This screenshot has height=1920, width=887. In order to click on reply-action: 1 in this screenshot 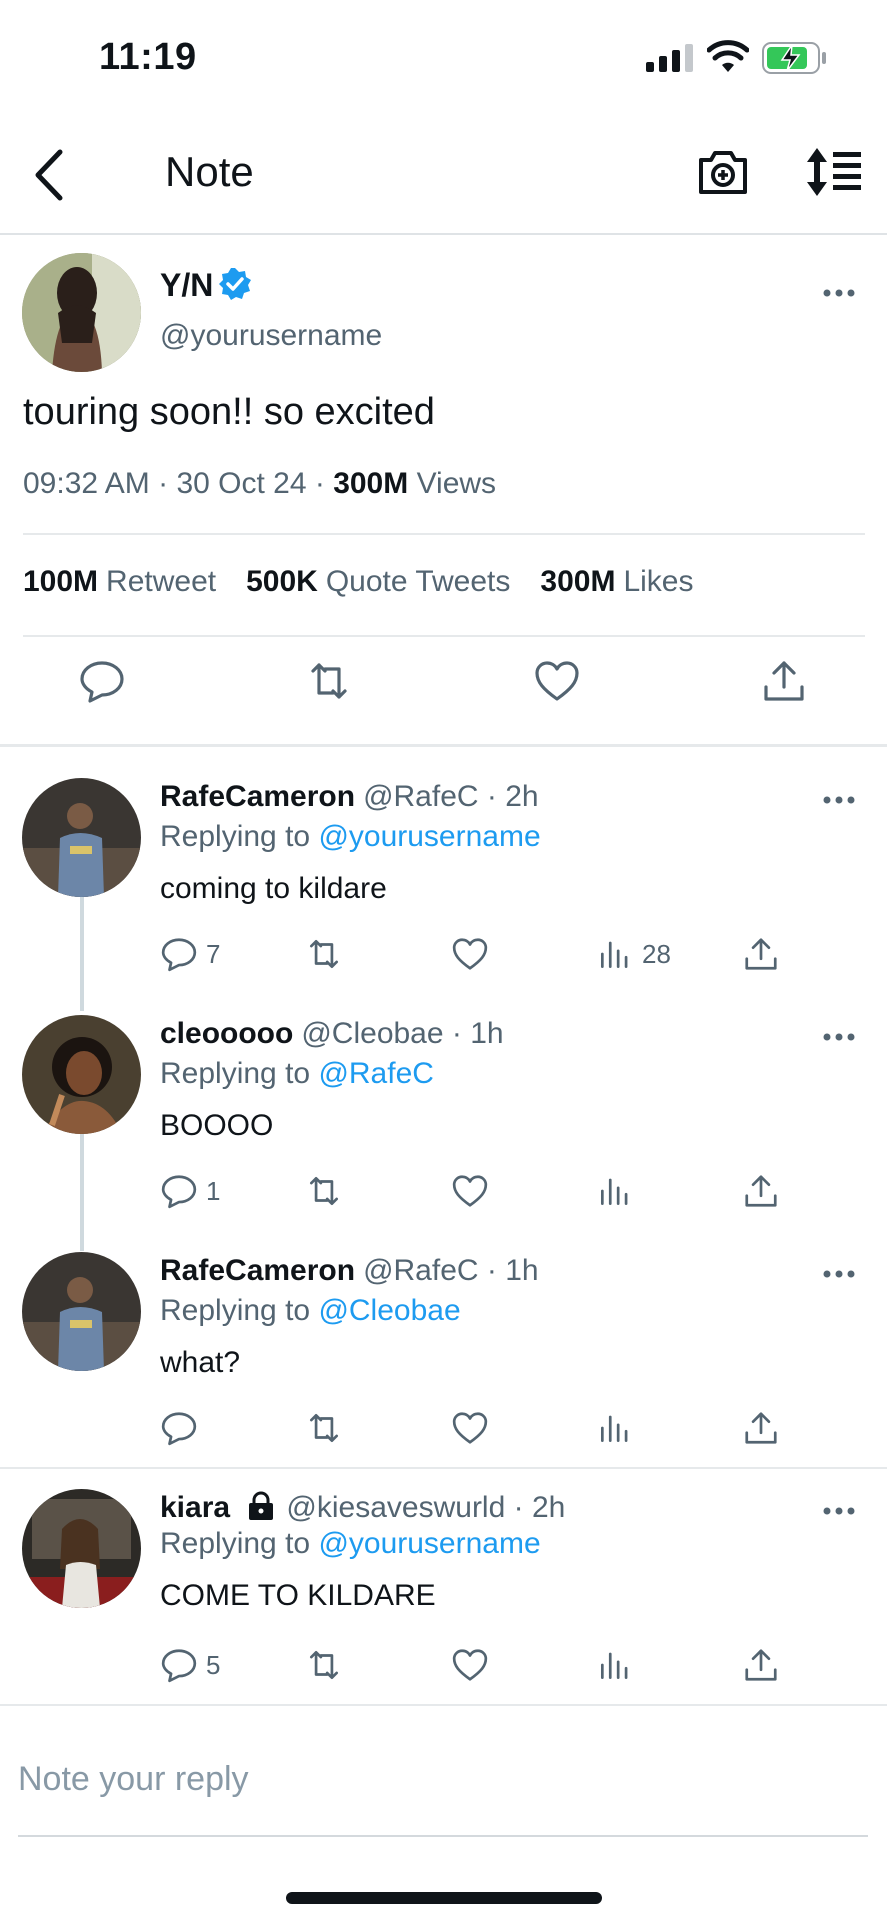, I will do `click(190, 1191)`.